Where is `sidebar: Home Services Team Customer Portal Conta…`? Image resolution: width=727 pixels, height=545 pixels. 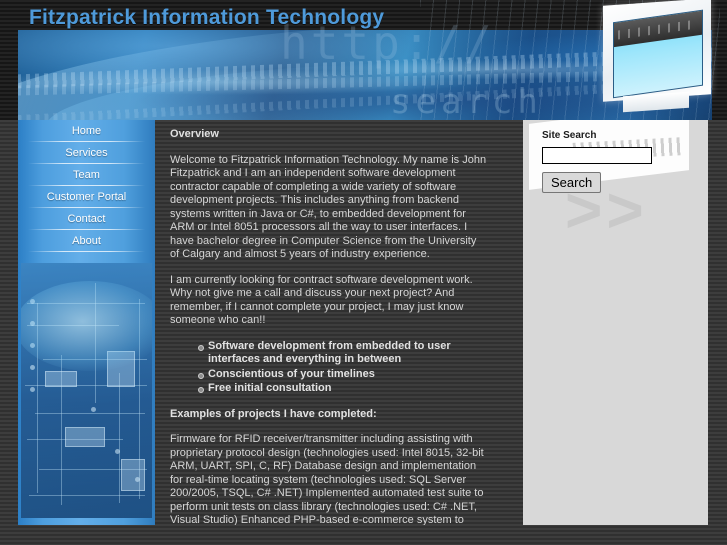 sidebar: Home Services Team Customer Portal Conta… is located at coordinates (86, 322).